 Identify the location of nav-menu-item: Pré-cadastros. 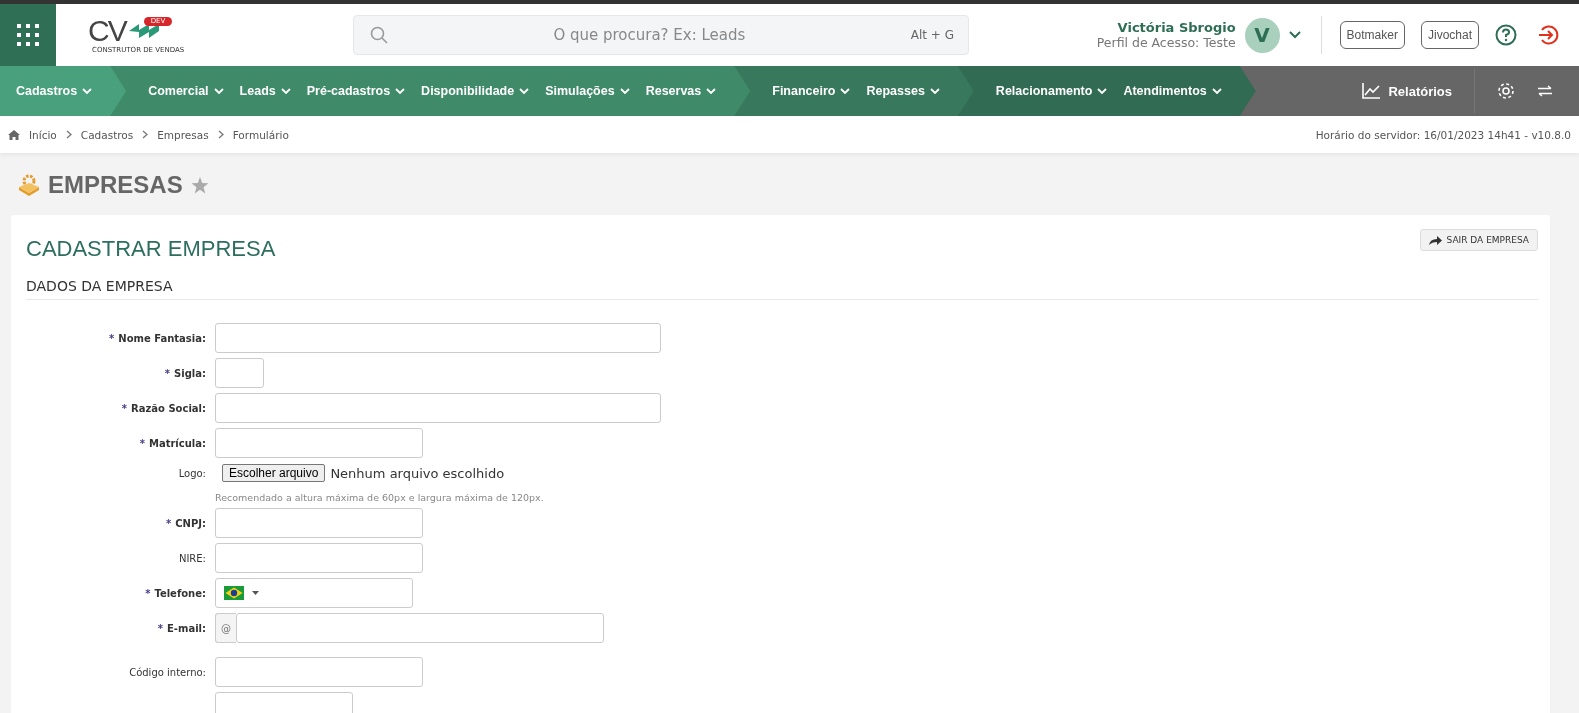
(356, 91).